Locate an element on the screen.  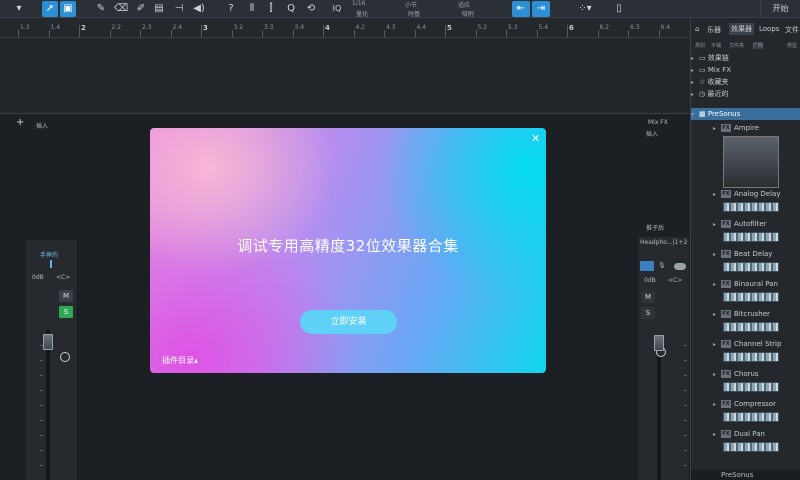
home-icon: ⌂ is located at coordinates (697, 29).